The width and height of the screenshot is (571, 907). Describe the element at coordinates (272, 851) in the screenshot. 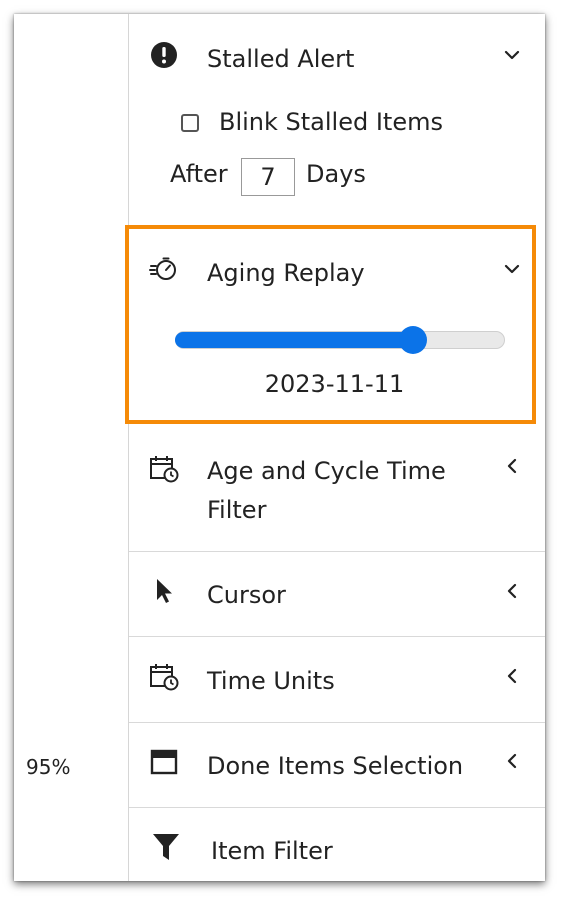

I see `item-filter-title: Item Filter` at that location.